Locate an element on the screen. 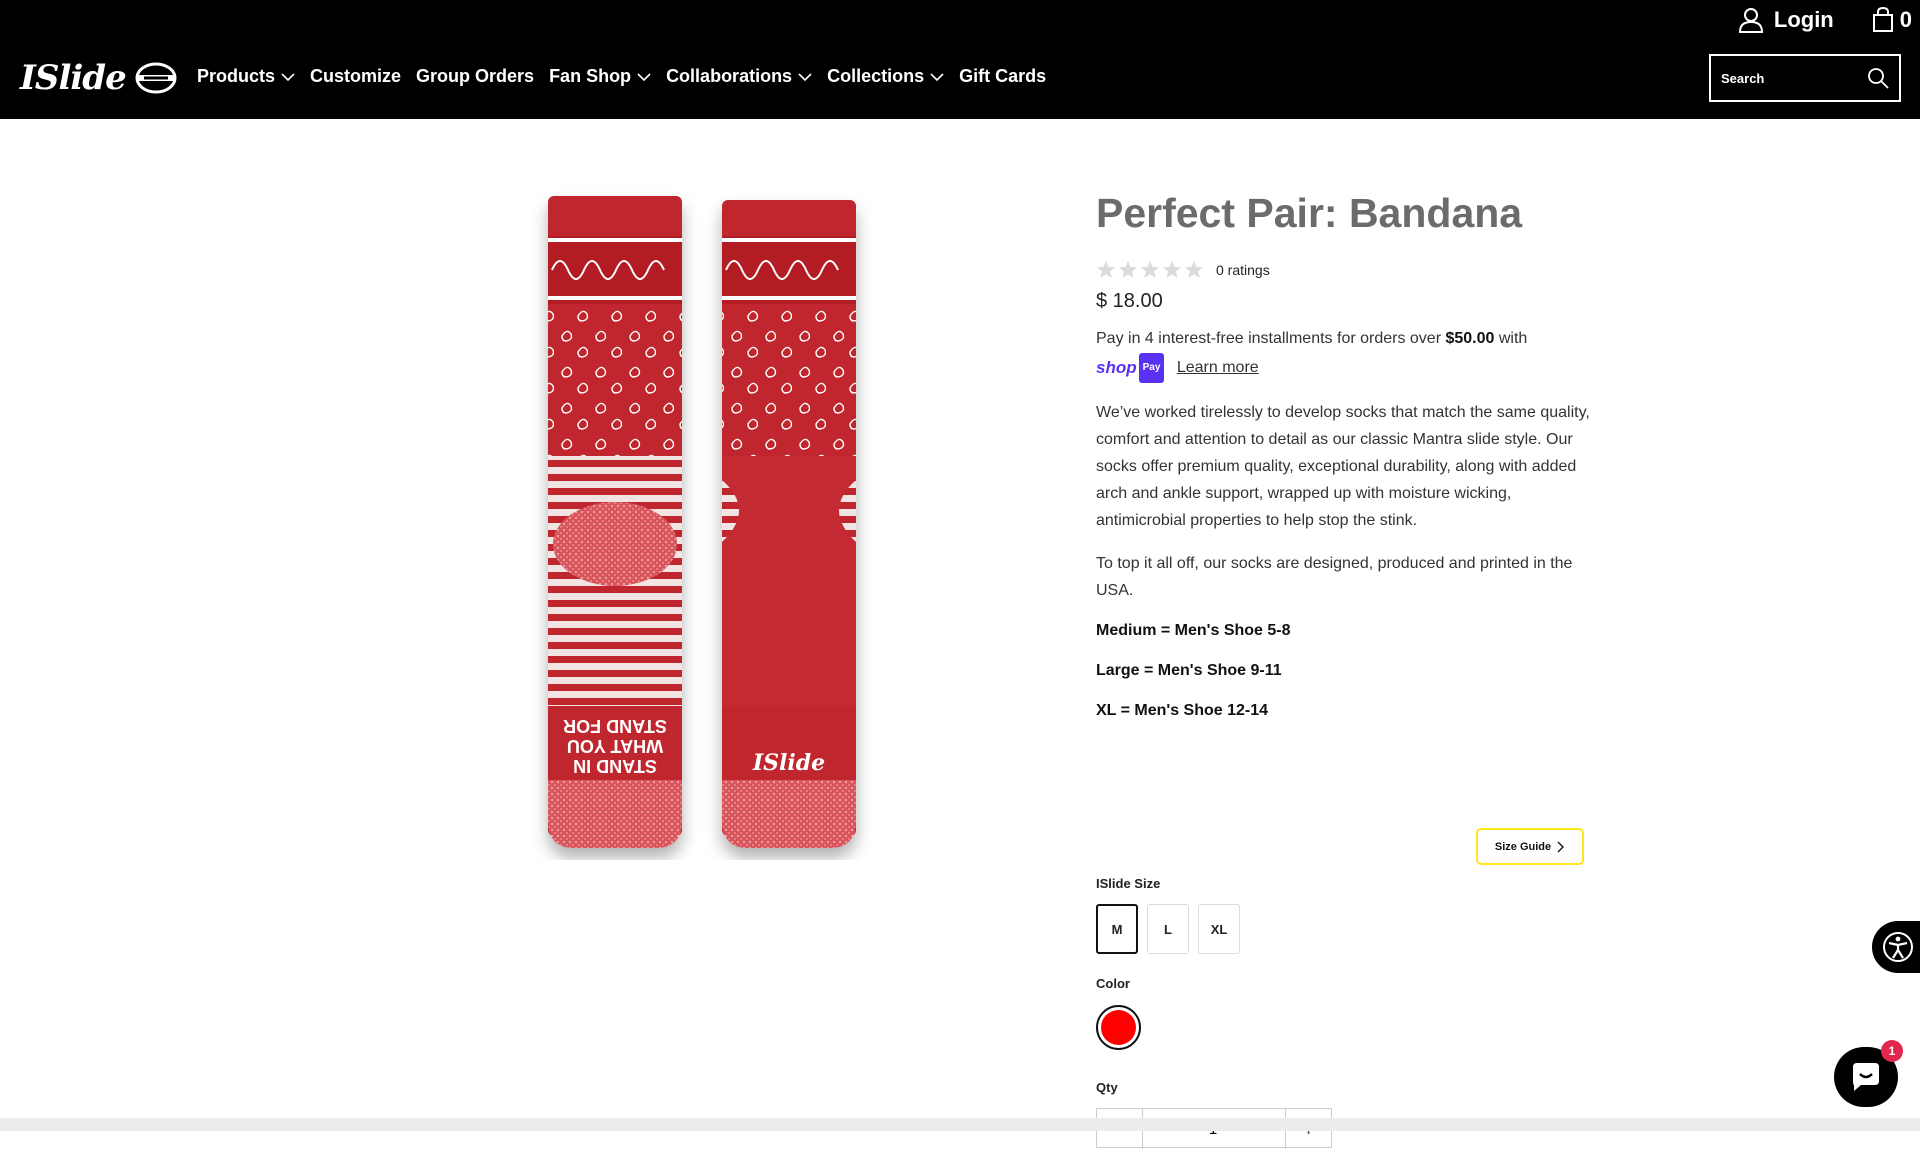 The image size is (1920, 1149). rating-count: 0 ratings is located at coordinates (1243, 270).